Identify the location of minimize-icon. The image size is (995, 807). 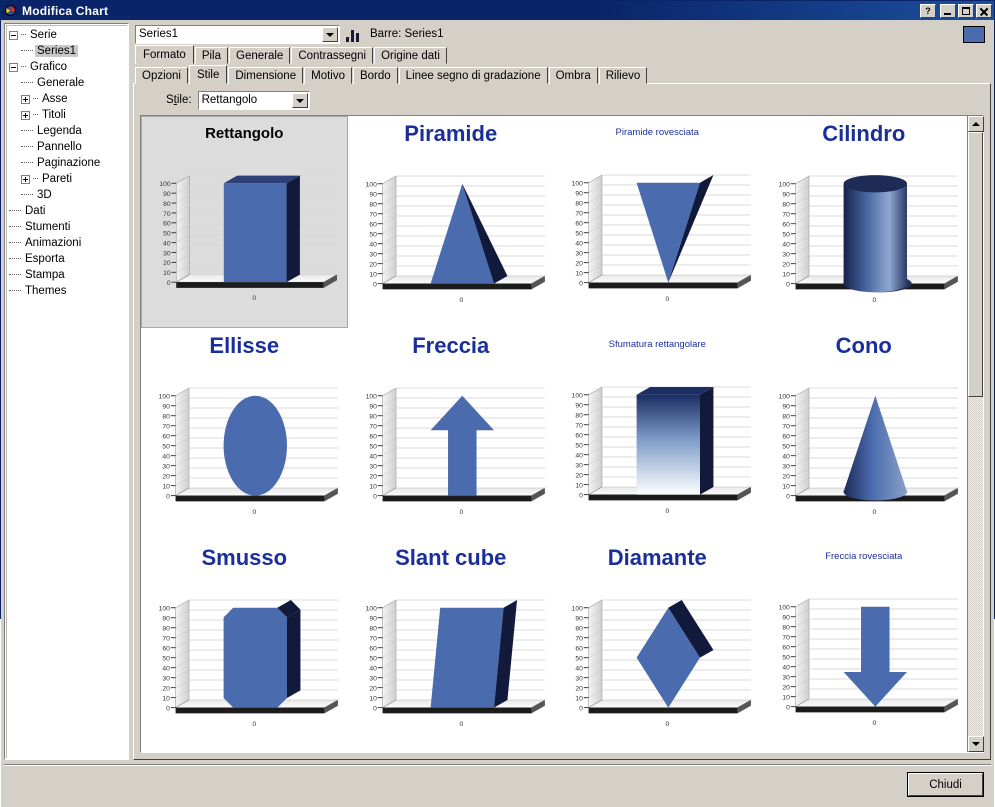
(947, 13).